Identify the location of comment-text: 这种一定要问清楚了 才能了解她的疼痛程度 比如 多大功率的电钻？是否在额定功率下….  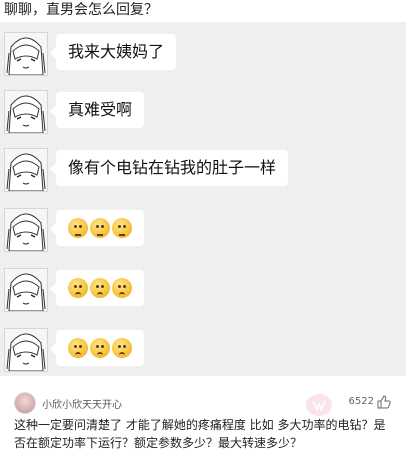
(200, 434).